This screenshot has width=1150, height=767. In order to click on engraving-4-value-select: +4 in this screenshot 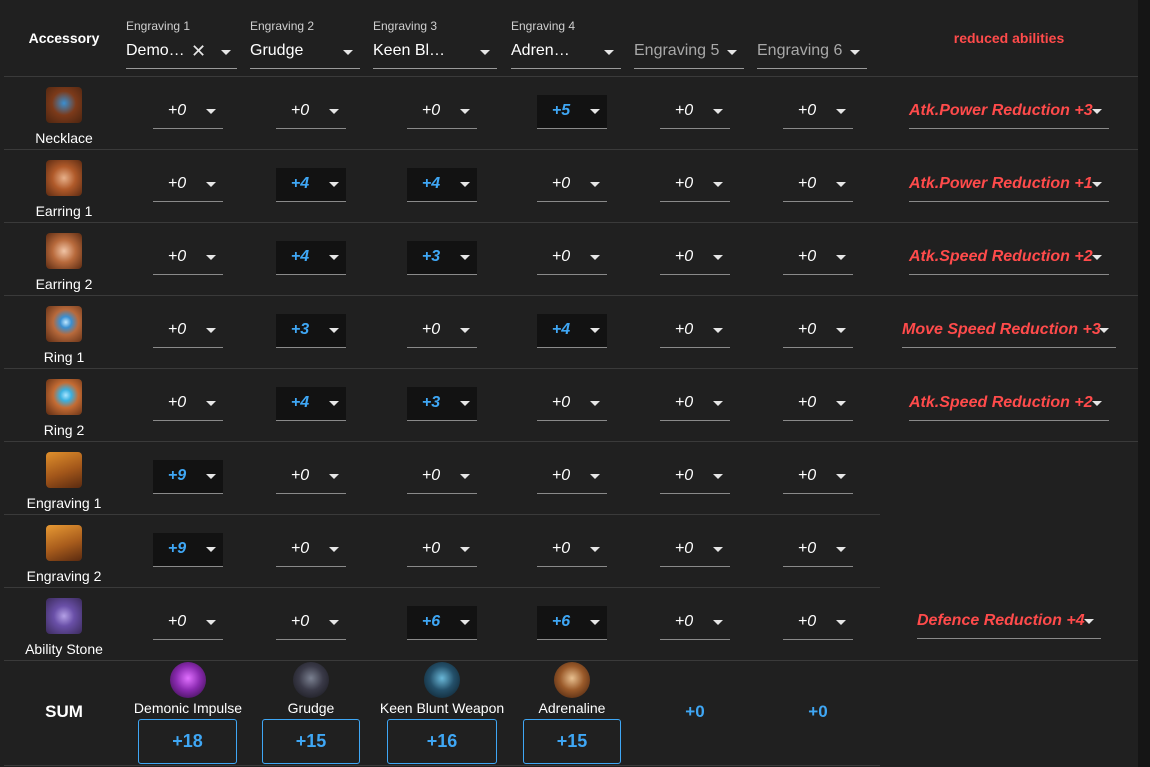, I will do `click(572, 331)`.